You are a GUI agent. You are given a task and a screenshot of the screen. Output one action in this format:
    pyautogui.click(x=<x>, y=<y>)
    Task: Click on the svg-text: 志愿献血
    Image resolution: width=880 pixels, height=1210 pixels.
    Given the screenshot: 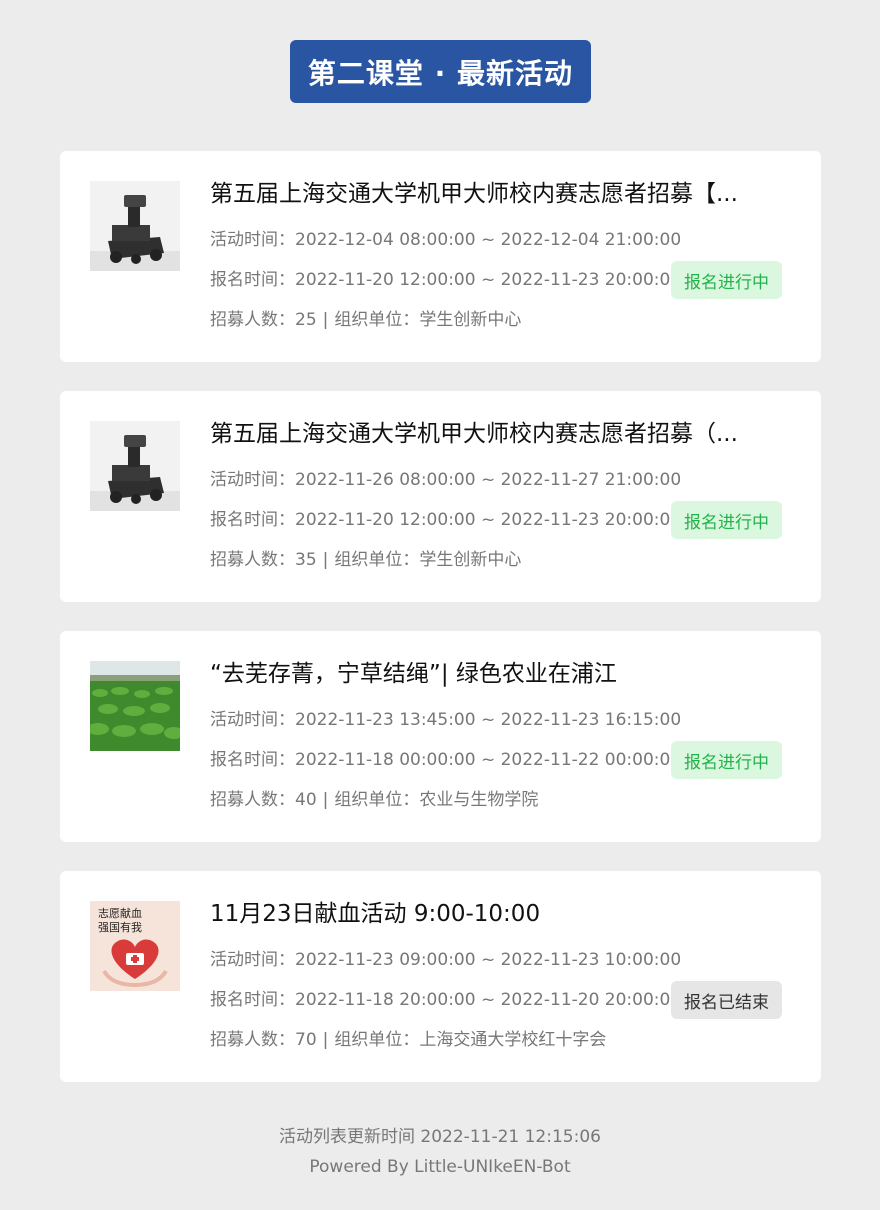 What is the action you would take?
    pyautogui.click(x=120, y=913)
    